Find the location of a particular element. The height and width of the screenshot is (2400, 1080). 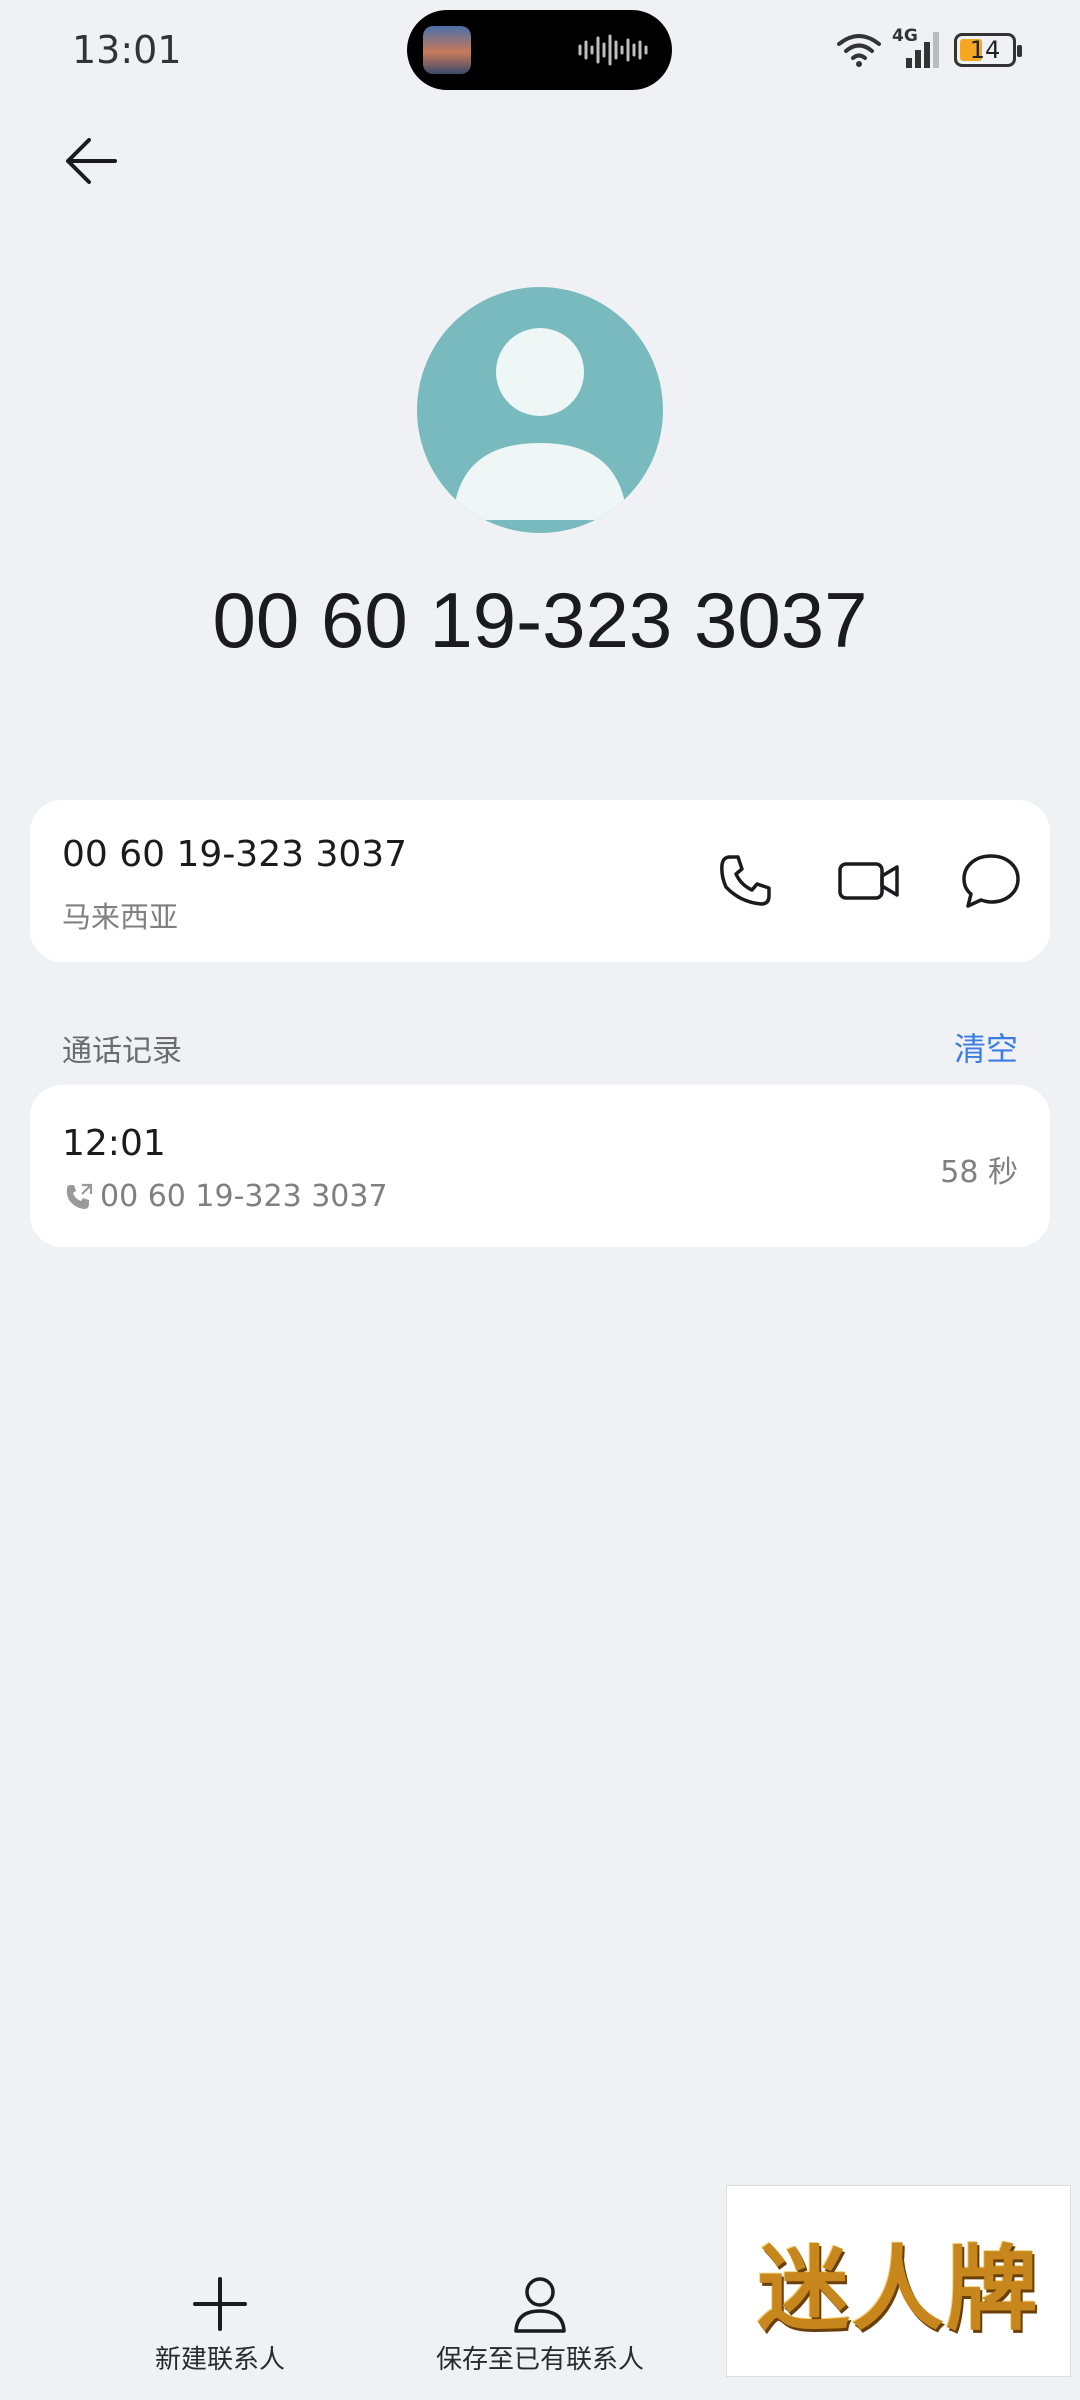

chat-bubble-icon is located at coordinates (991, 881).